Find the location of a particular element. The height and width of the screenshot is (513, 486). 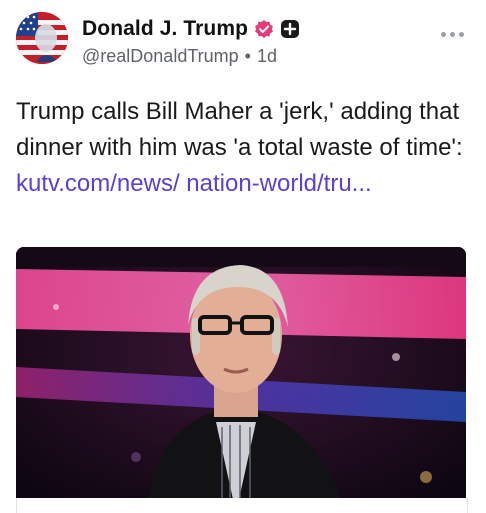

handle: @realDonaldTrump is located at coordinates (160, 56).